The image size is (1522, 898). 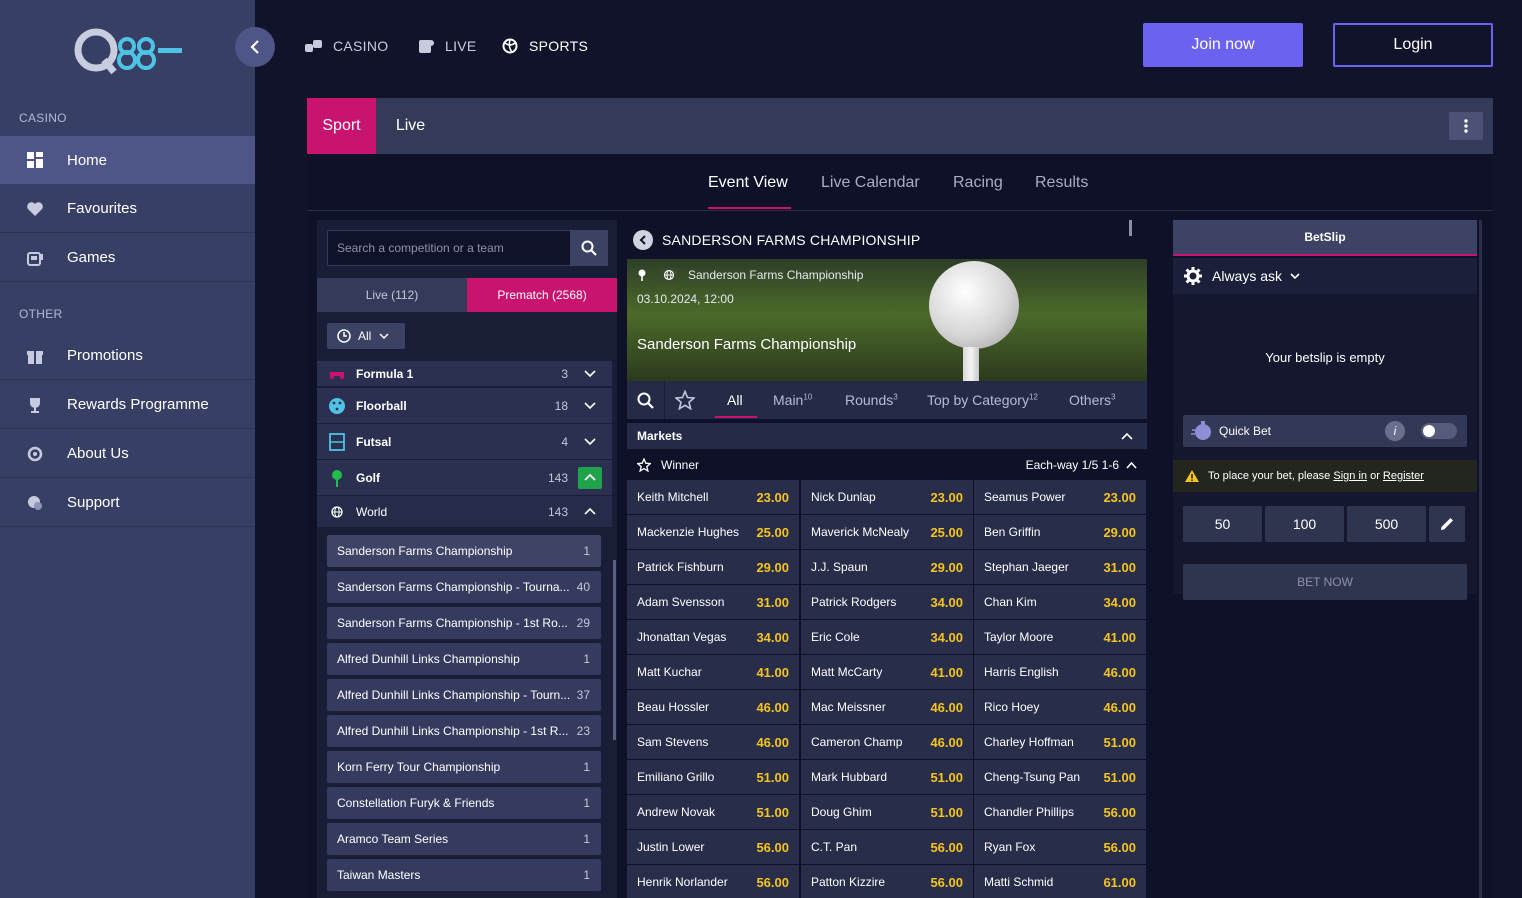 What do you see at coordinates (366, 336) in the screenshot?
I see `time-filter-dropdown: All` at bounding box center [366, 336].